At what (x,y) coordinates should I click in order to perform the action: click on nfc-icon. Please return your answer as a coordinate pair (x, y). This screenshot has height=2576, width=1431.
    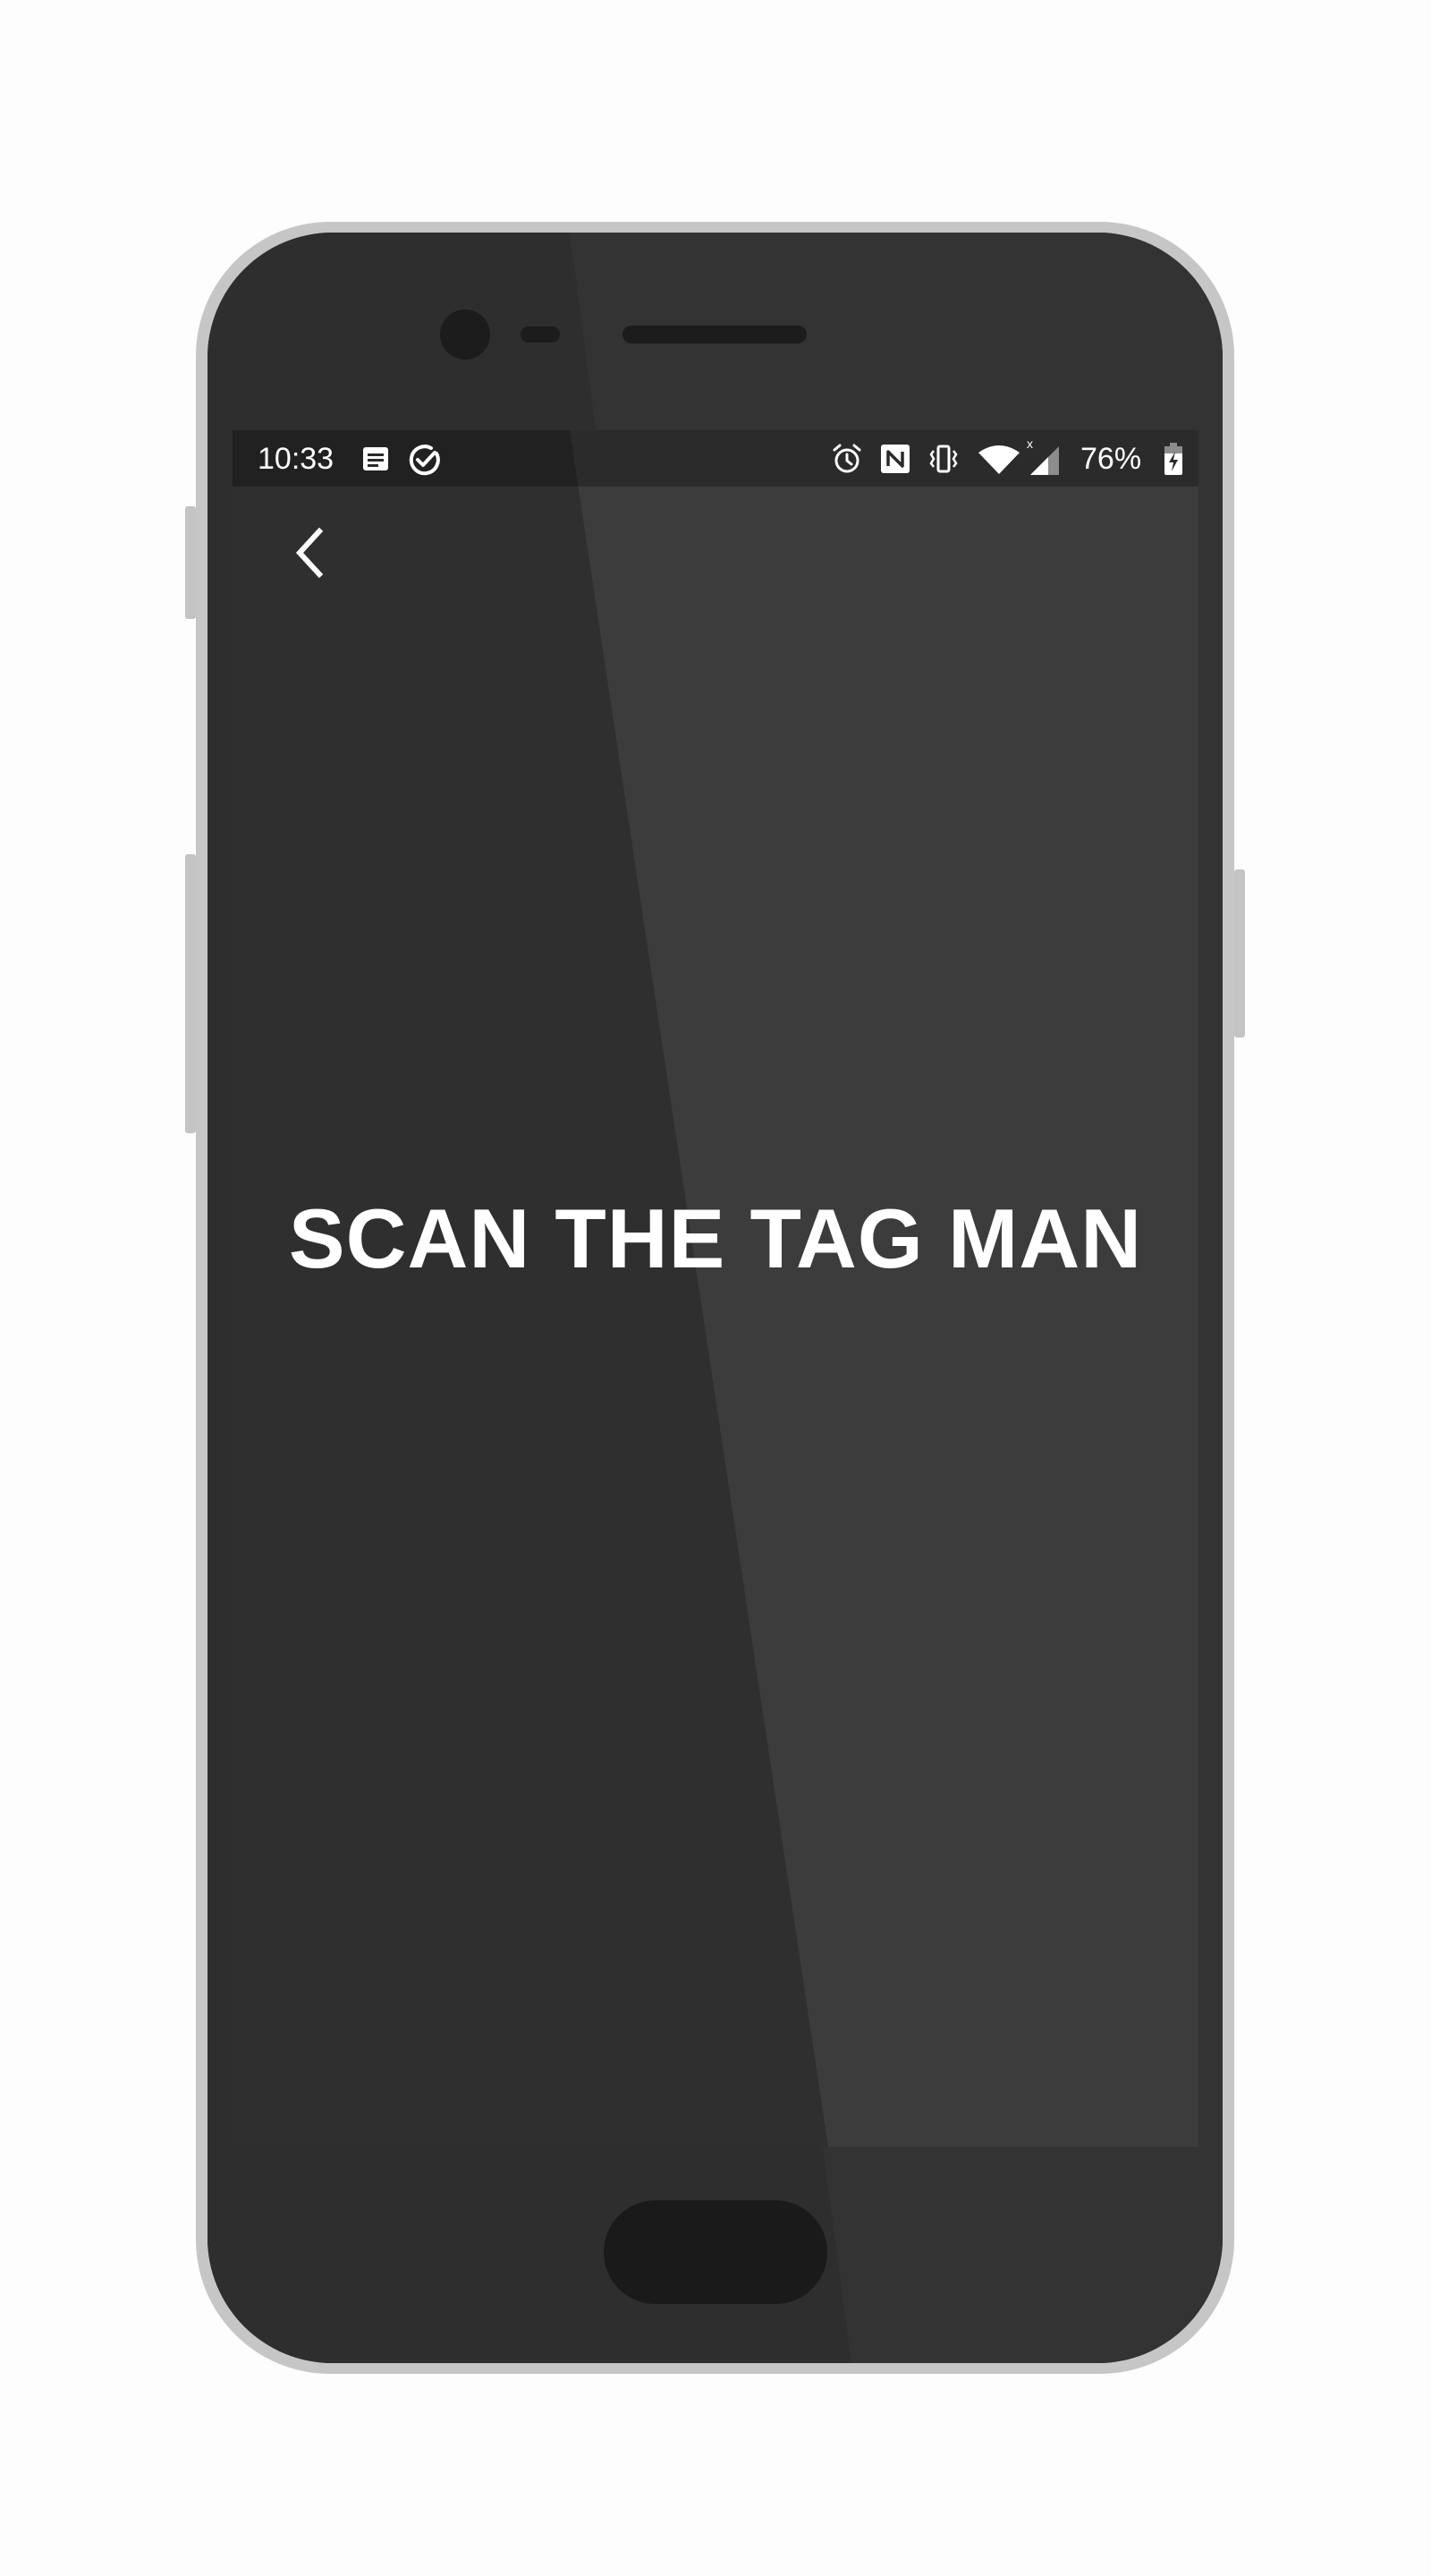
    Looking at the image, I should click on (896, 459).